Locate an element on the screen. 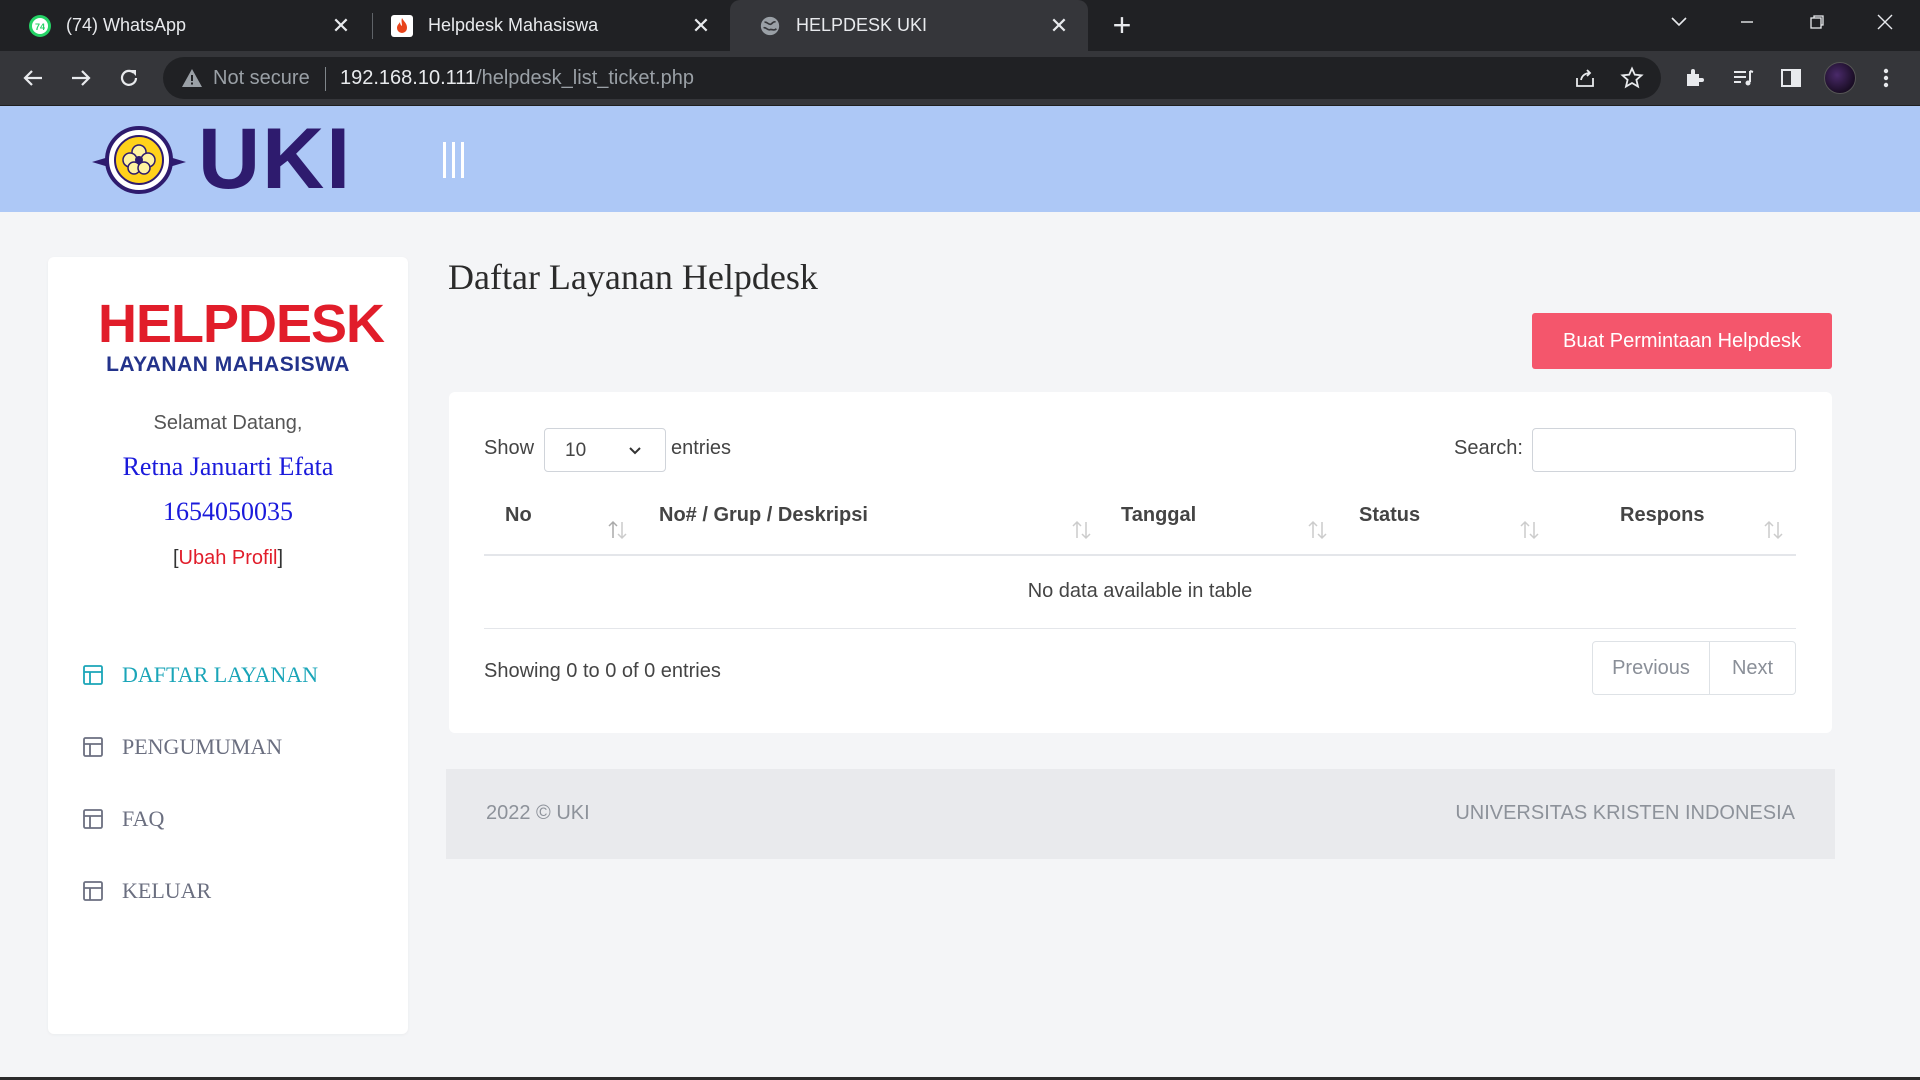 This screenshot has width=1920, height=1080. helpdesk-logo-subtitle: LAYANAN MAHASISWA is located at coordinates (228, 364).